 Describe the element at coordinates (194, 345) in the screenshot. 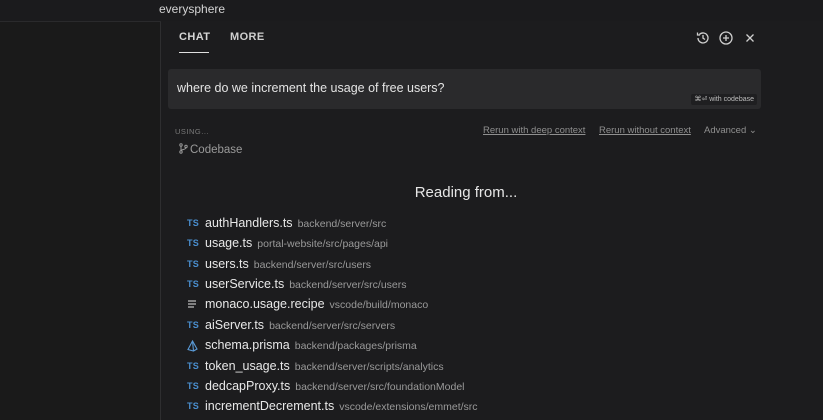

I see `prisma-icon` at that location.